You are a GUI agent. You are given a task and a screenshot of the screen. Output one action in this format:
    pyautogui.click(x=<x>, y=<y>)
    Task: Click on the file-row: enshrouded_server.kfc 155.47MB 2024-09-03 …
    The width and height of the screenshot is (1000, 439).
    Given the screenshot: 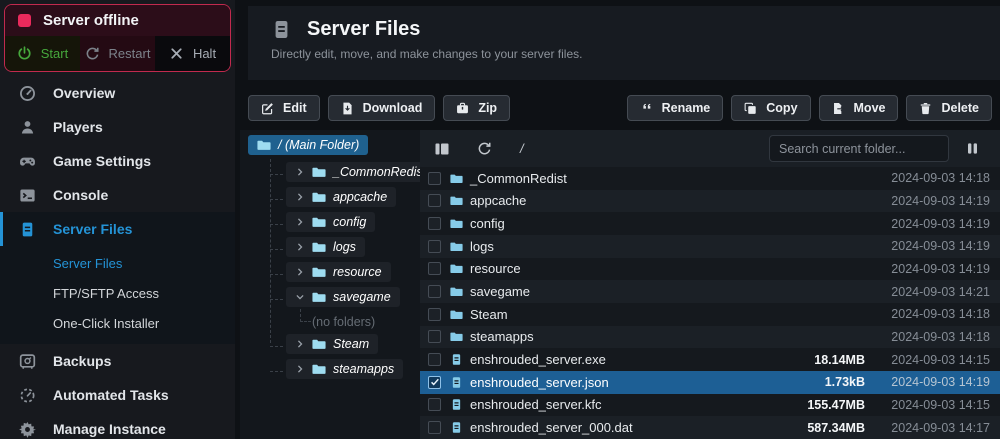 What is the action you would take?
    pyautogui.click(x=710, y=405)
    